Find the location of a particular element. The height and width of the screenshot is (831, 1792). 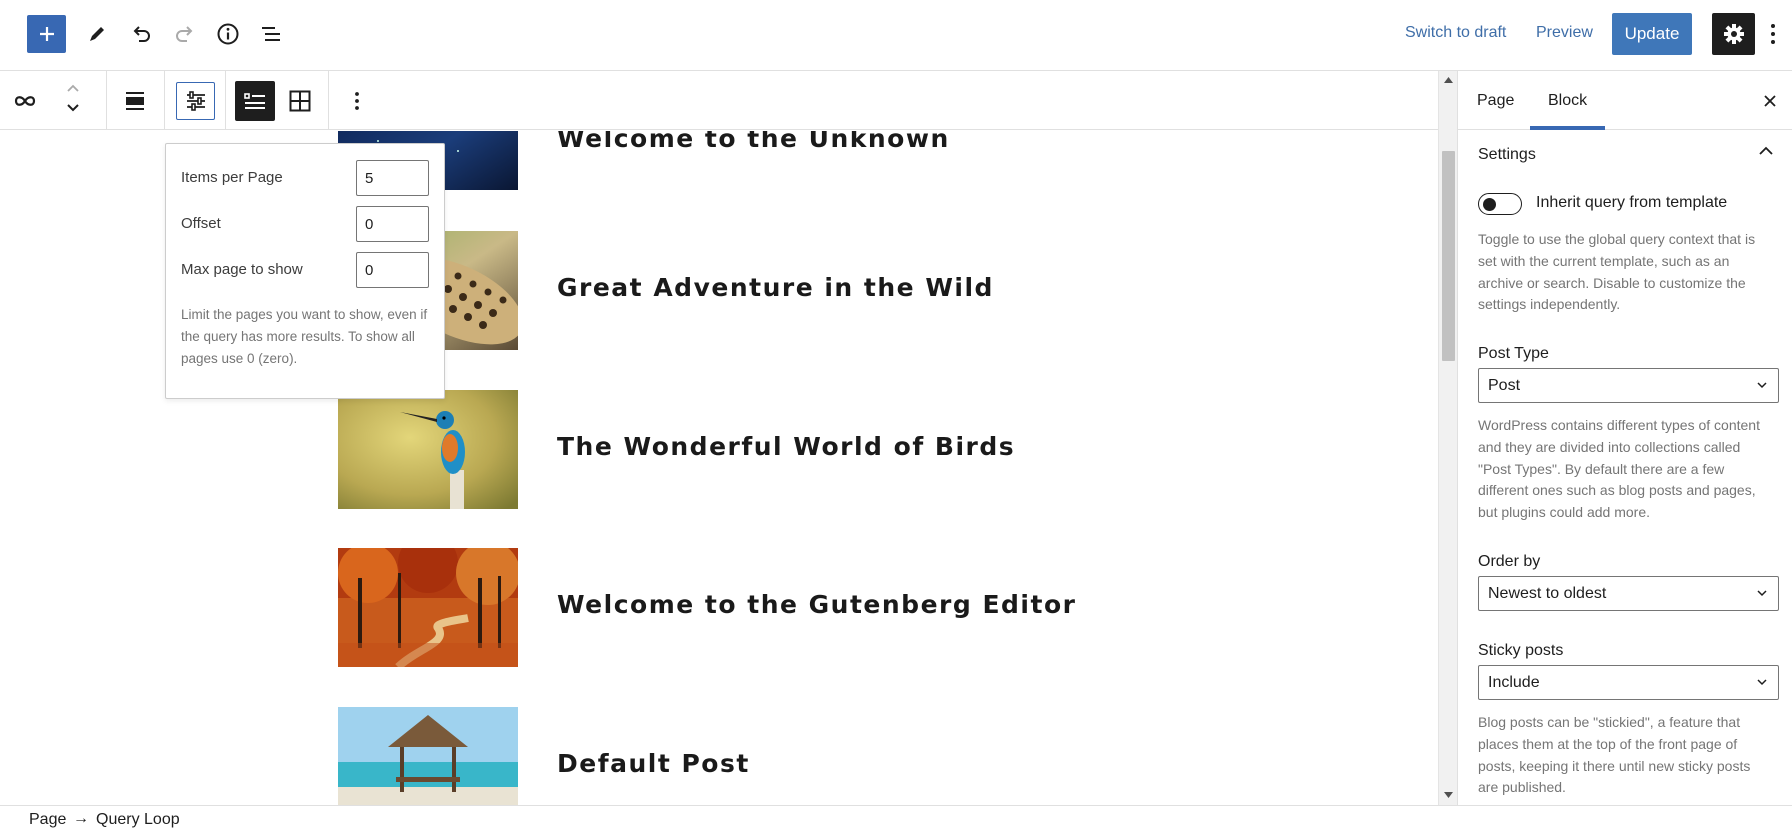

max-page-label: Max page to show is located at coordinates (242, 269).